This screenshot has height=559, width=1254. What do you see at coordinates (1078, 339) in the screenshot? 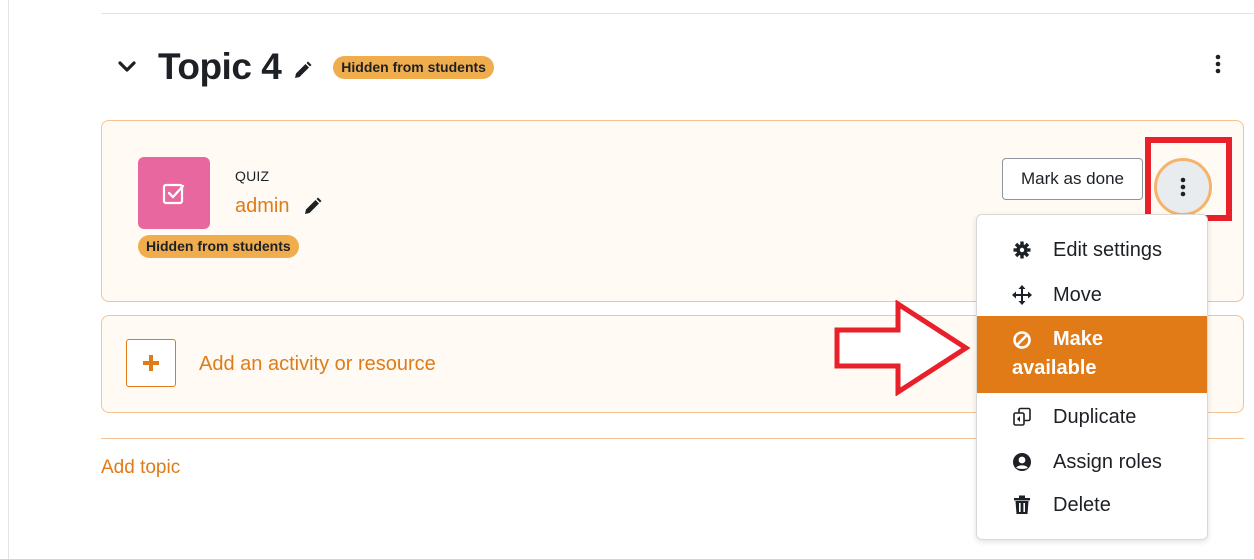
I see `menu-item-label: Make` at bounding box center [1078, 339].